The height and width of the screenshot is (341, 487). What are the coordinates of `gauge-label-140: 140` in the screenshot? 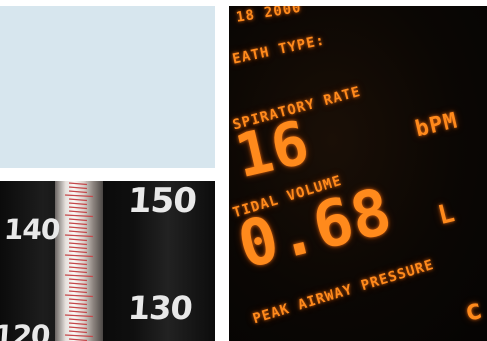 It's located at (31, 229).